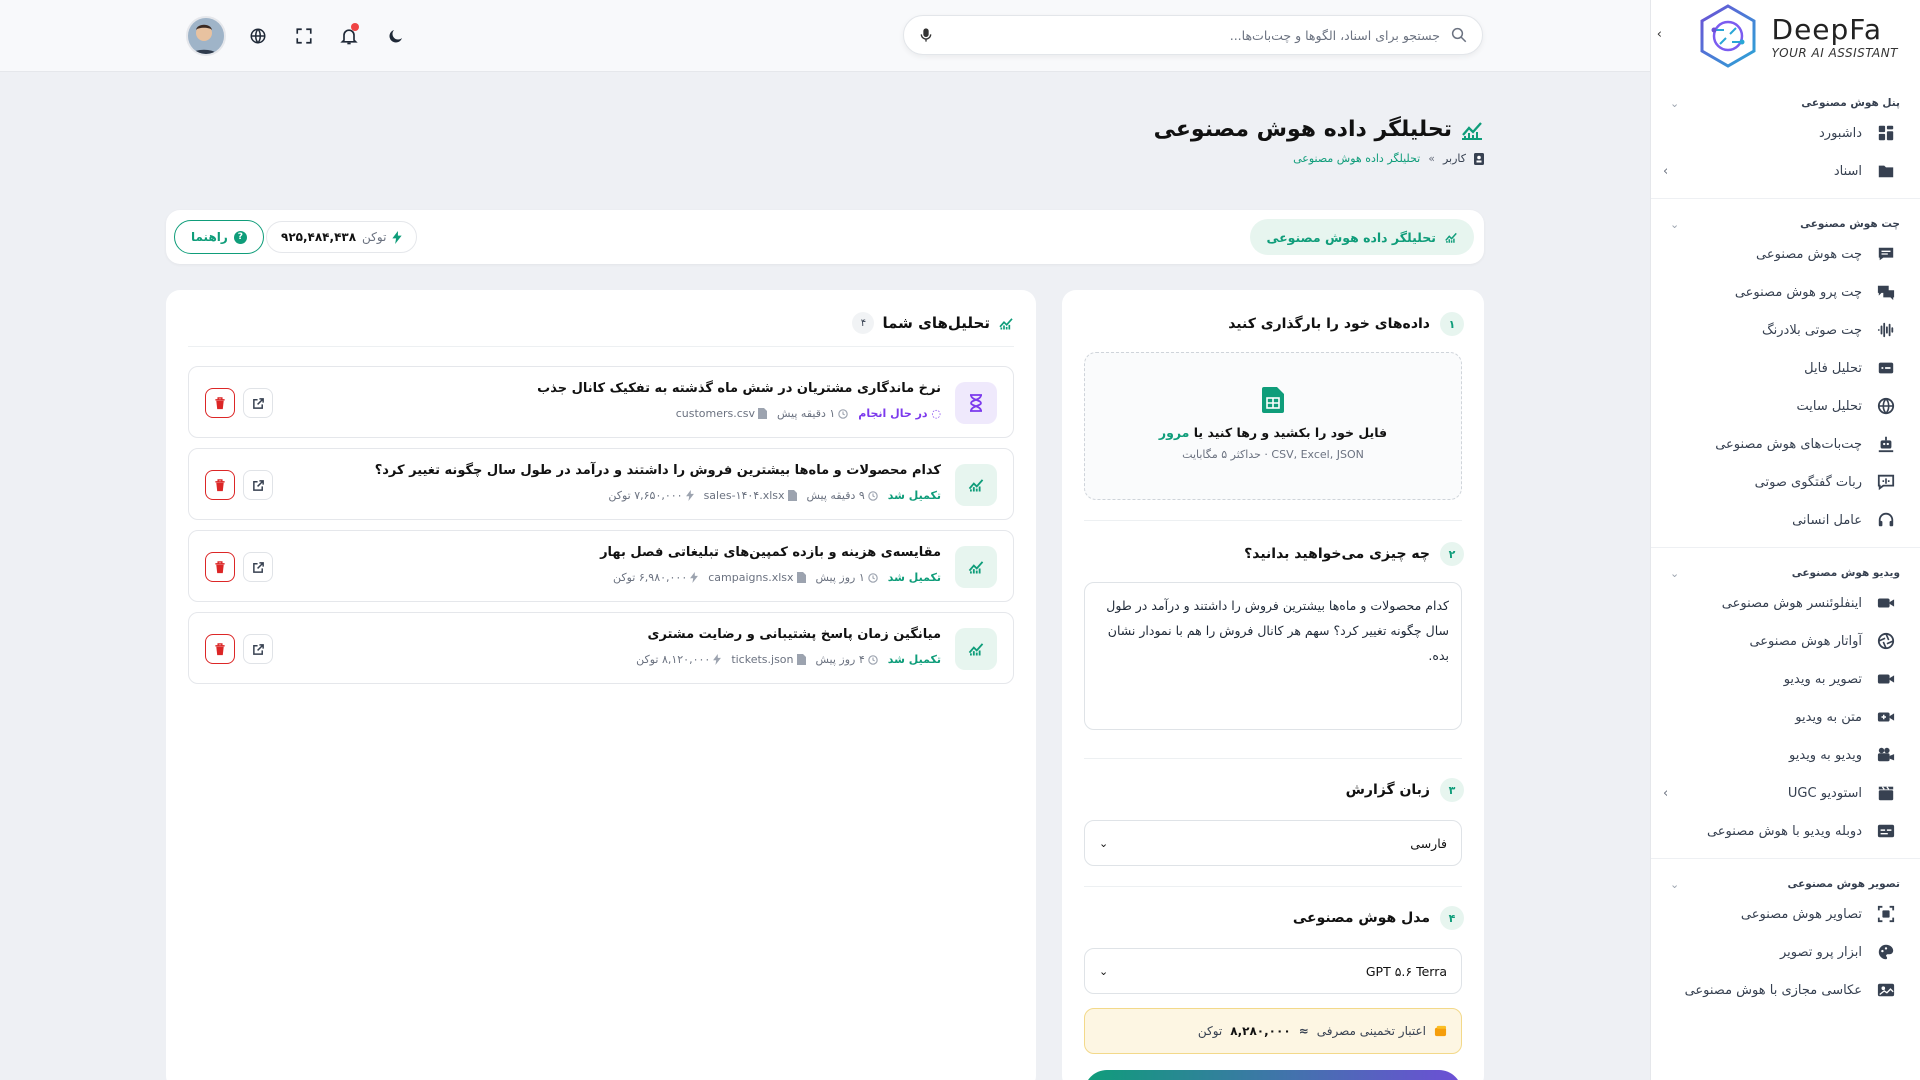  Describe the element at coordinates (349, 35) in the screenshot. I see `notification-bell-icon` at that location.